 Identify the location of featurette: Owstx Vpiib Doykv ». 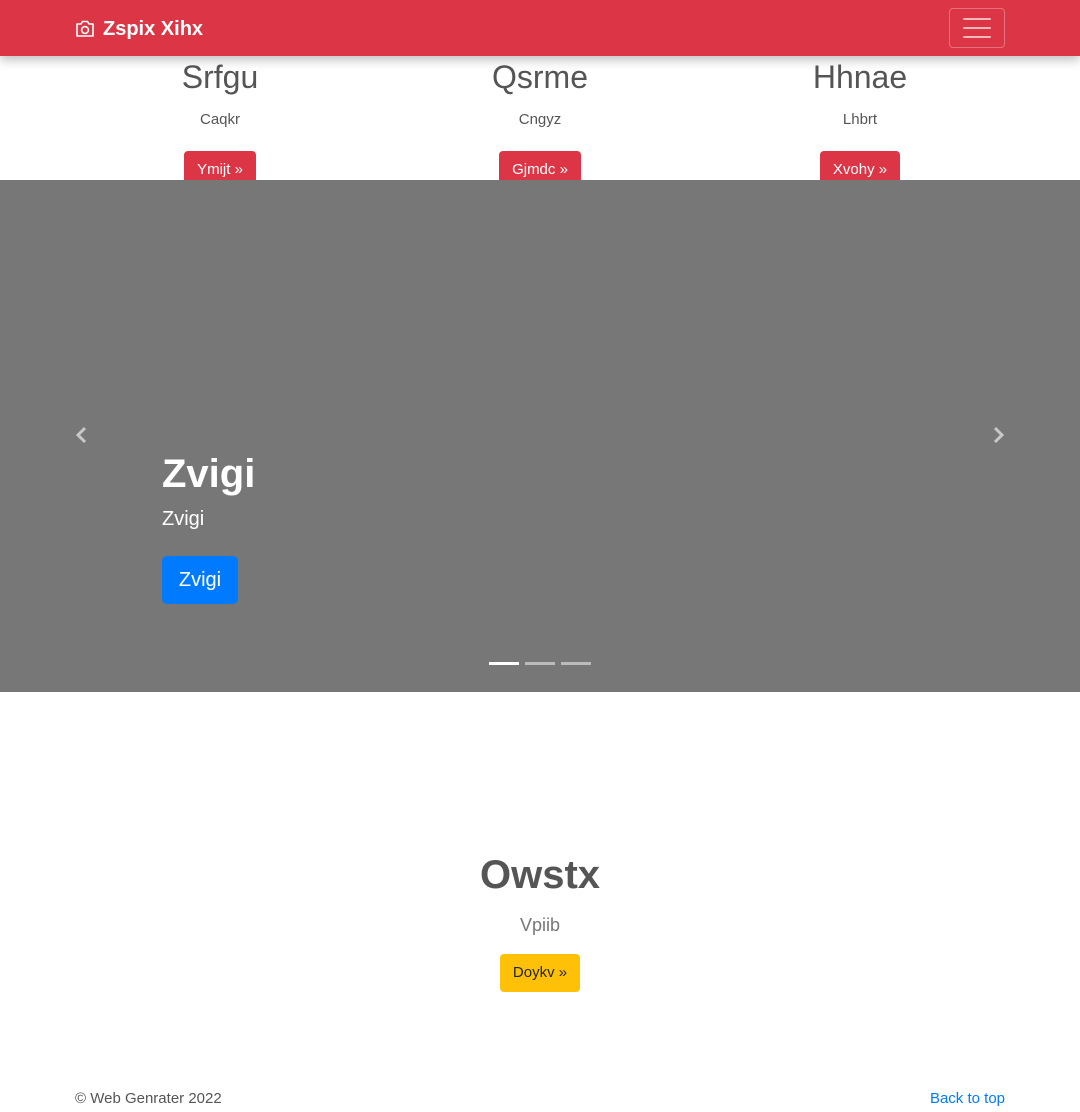
(540, 923).